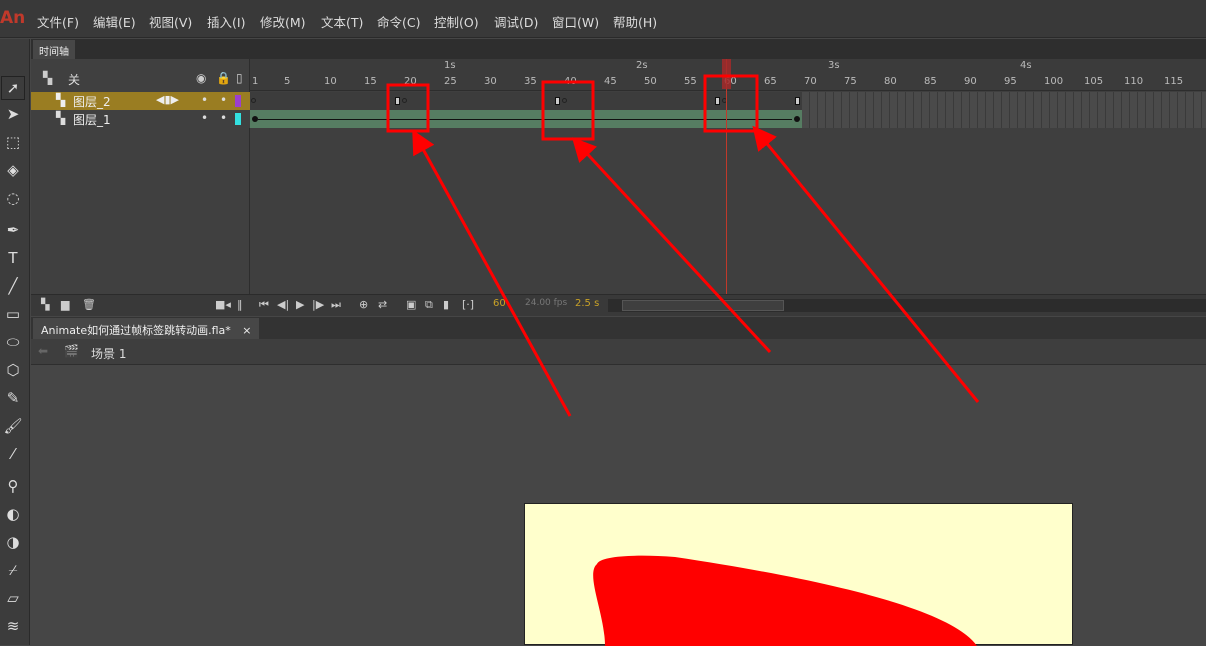 The image size is (1206, 646). I want to click on ruler-frame-label: 35, so click(530, 81).